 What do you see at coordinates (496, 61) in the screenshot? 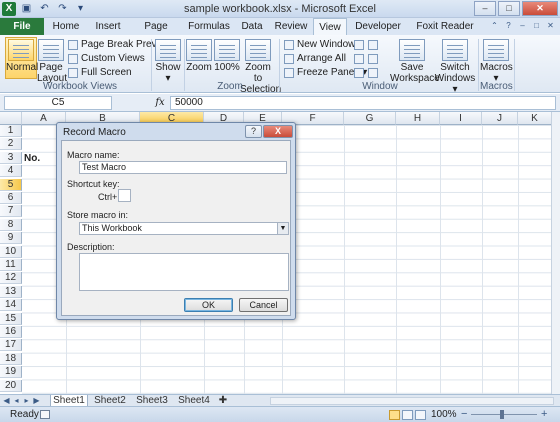
I see `macros-button: Macros ▾` at bounding box center [496, 61].